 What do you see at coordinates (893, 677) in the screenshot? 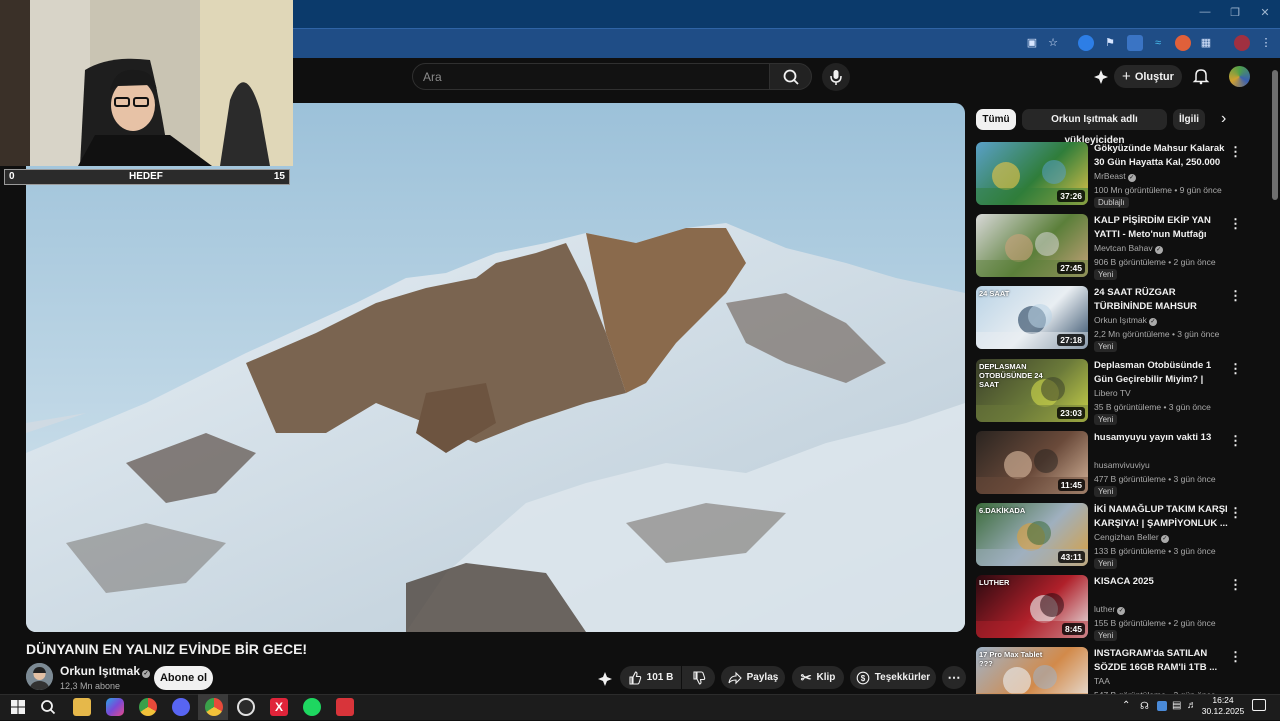
I see `thanks-button: $ Teşekkürler` at bounding box center [893, 677].